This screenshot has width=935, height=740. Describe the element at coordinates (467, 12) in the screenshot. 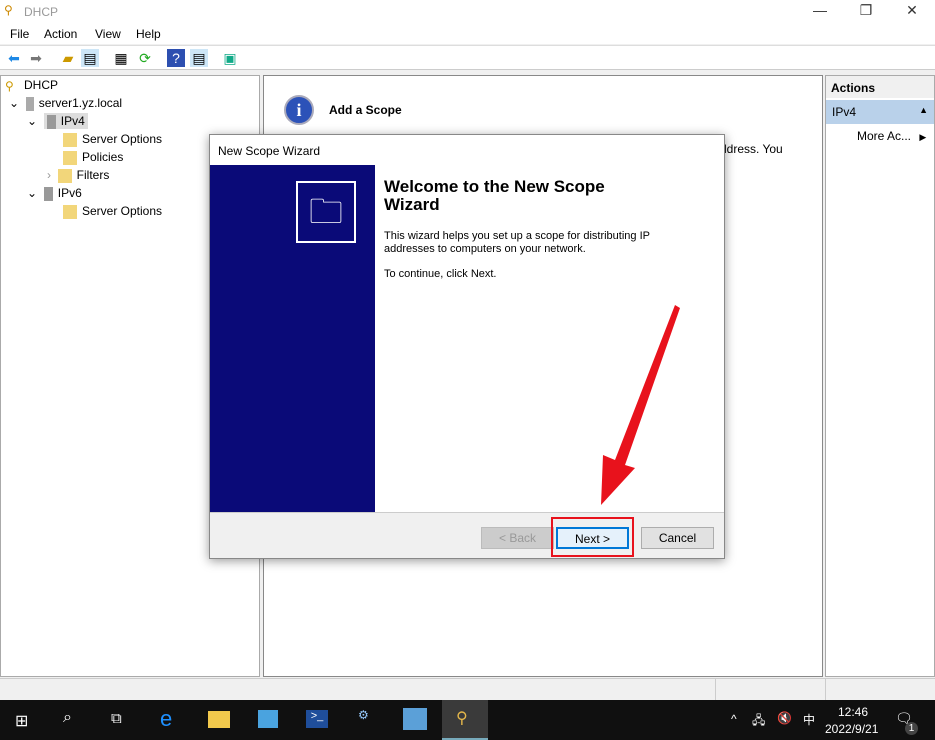

I see `title-bar: ⚲ DHCP — ❐ ✕` at that location.